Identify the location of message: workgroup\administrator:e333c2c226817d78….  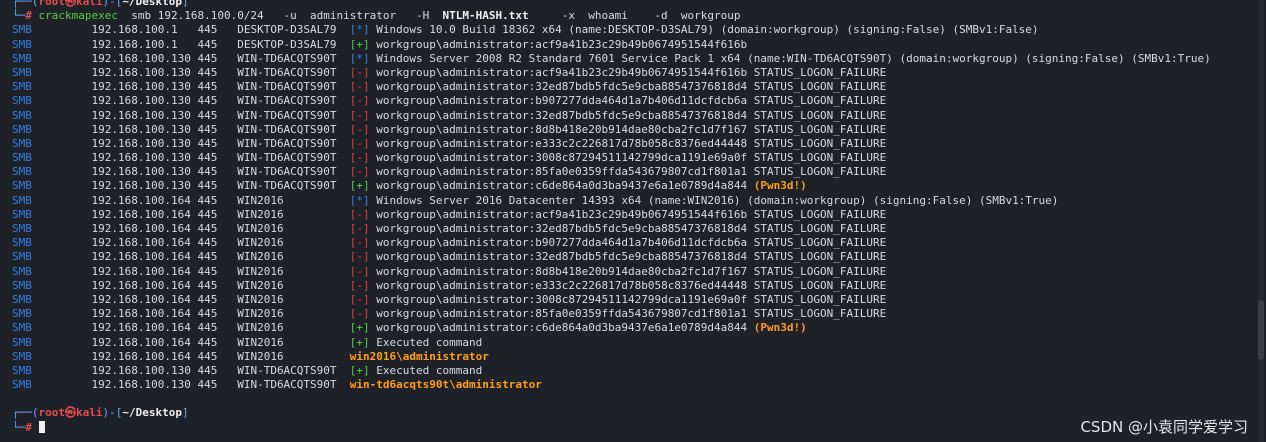
(631, 285).